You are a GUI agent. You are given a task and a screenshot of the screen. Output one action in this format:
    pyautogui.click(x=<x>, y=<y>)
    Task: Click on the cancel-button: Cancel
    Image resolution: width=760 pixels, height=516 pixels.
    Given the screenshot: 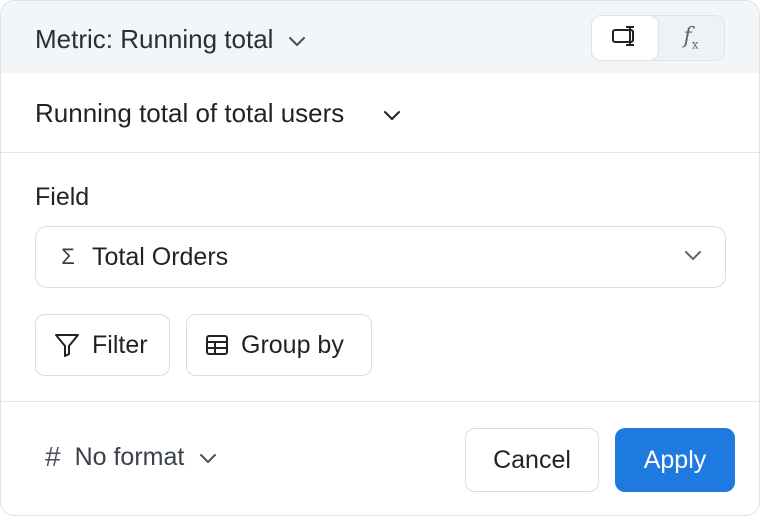 What is the action you would take?
    pyautogui.click(x=532, y=460)
    